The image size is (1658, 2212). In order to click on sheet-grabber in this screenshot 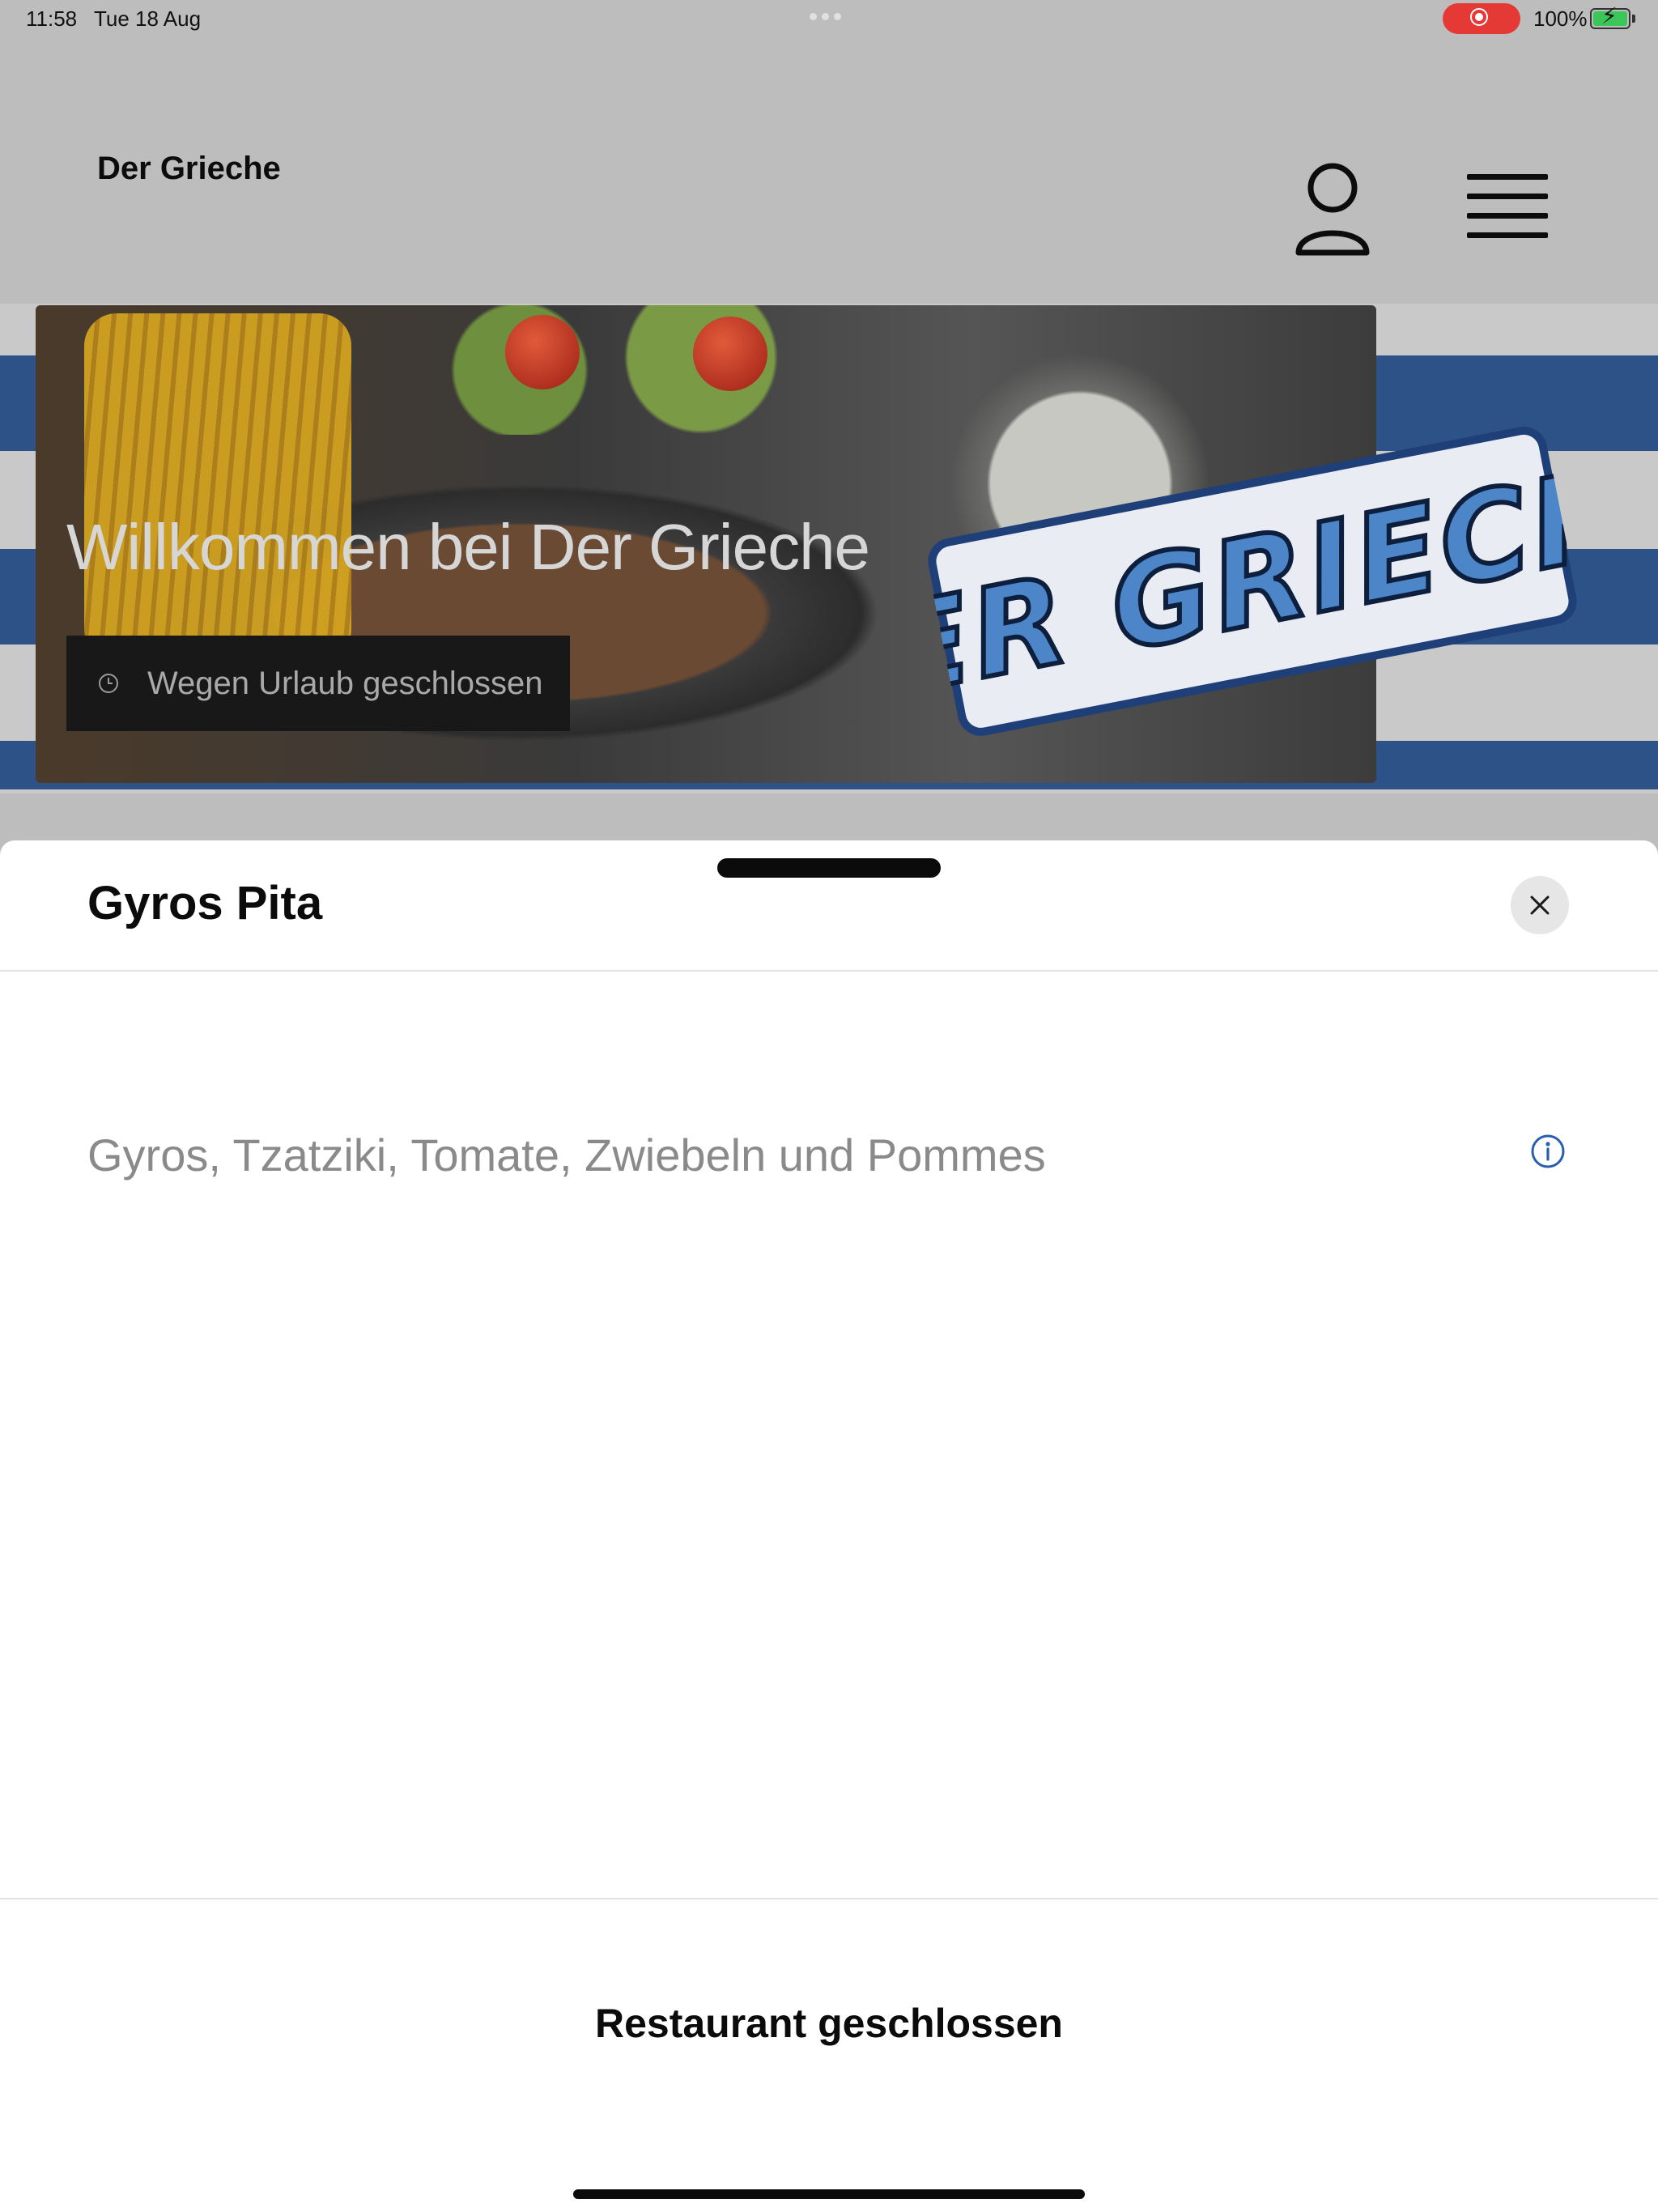, I will do `click(829, 868)`.